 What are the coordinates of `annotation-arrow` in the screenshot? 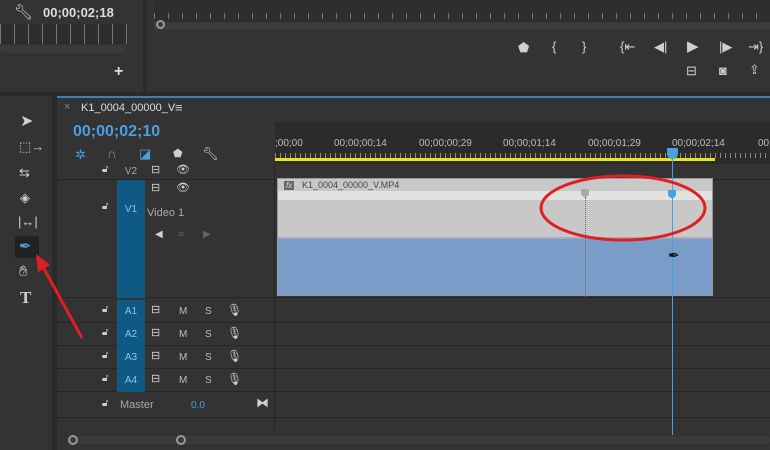 It's located at (62, 301).